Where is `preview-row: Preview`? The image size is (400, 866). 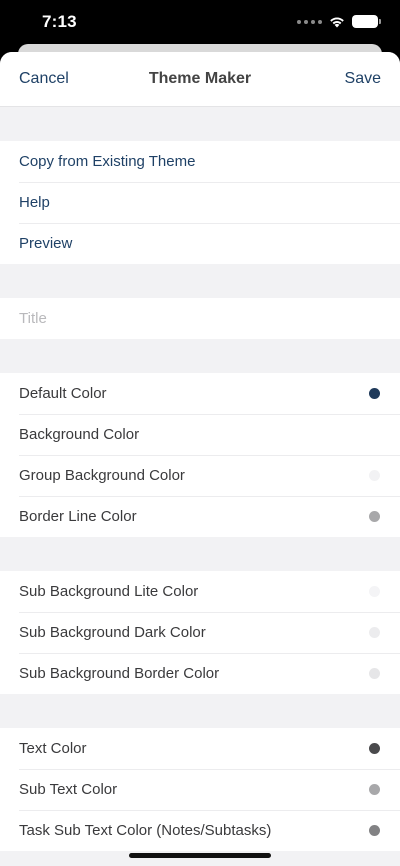 preview-row: Preview is located at coordinates (200, 243).